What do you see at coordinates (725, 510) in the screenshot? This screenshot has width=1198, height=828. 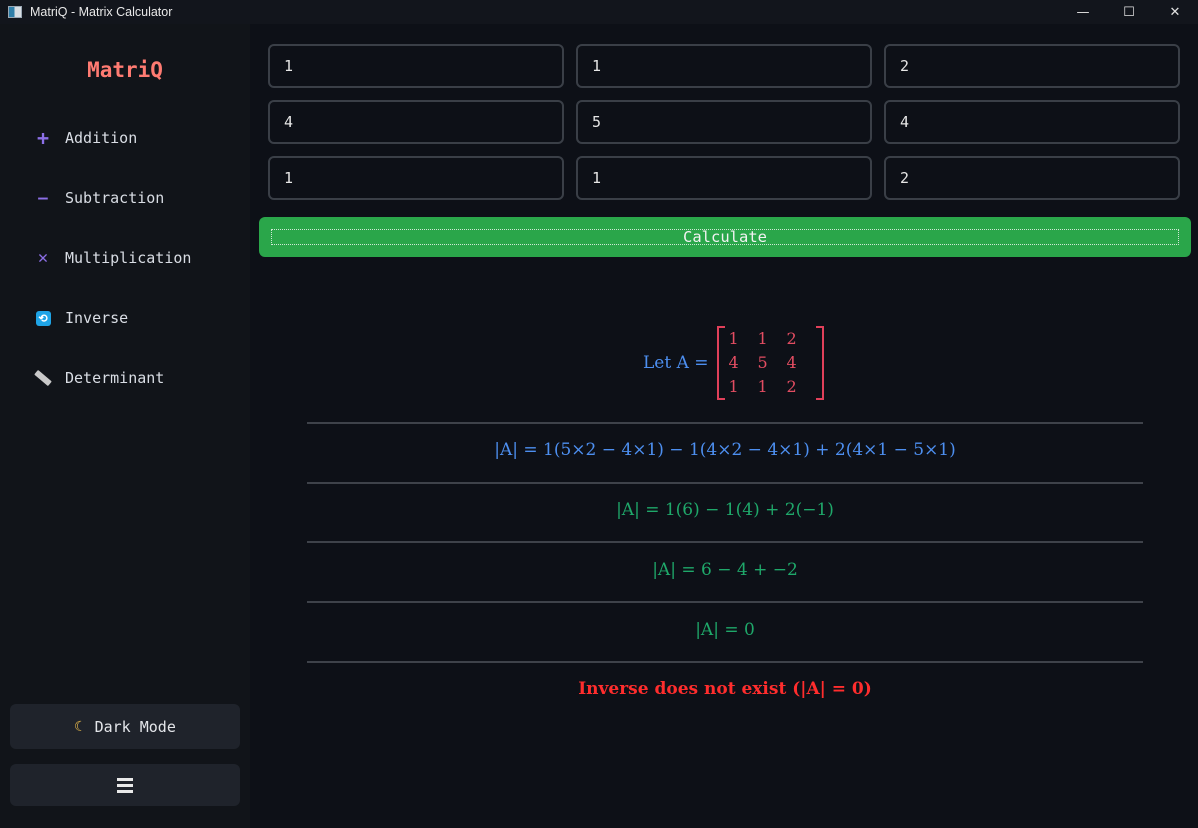 I see `determinant-step-products: |A| = 1(6) − 1(4) + 2(−1)` at bounding box center [725, 510].